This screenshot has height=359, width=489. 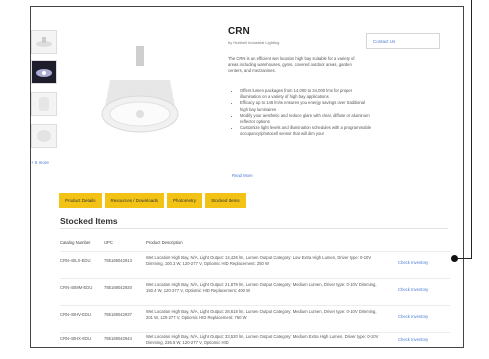 What do you see at coordinates (164, 242) in the screenshot?
I see `column-header-description: Product Description` at bounding box center [164, 242].